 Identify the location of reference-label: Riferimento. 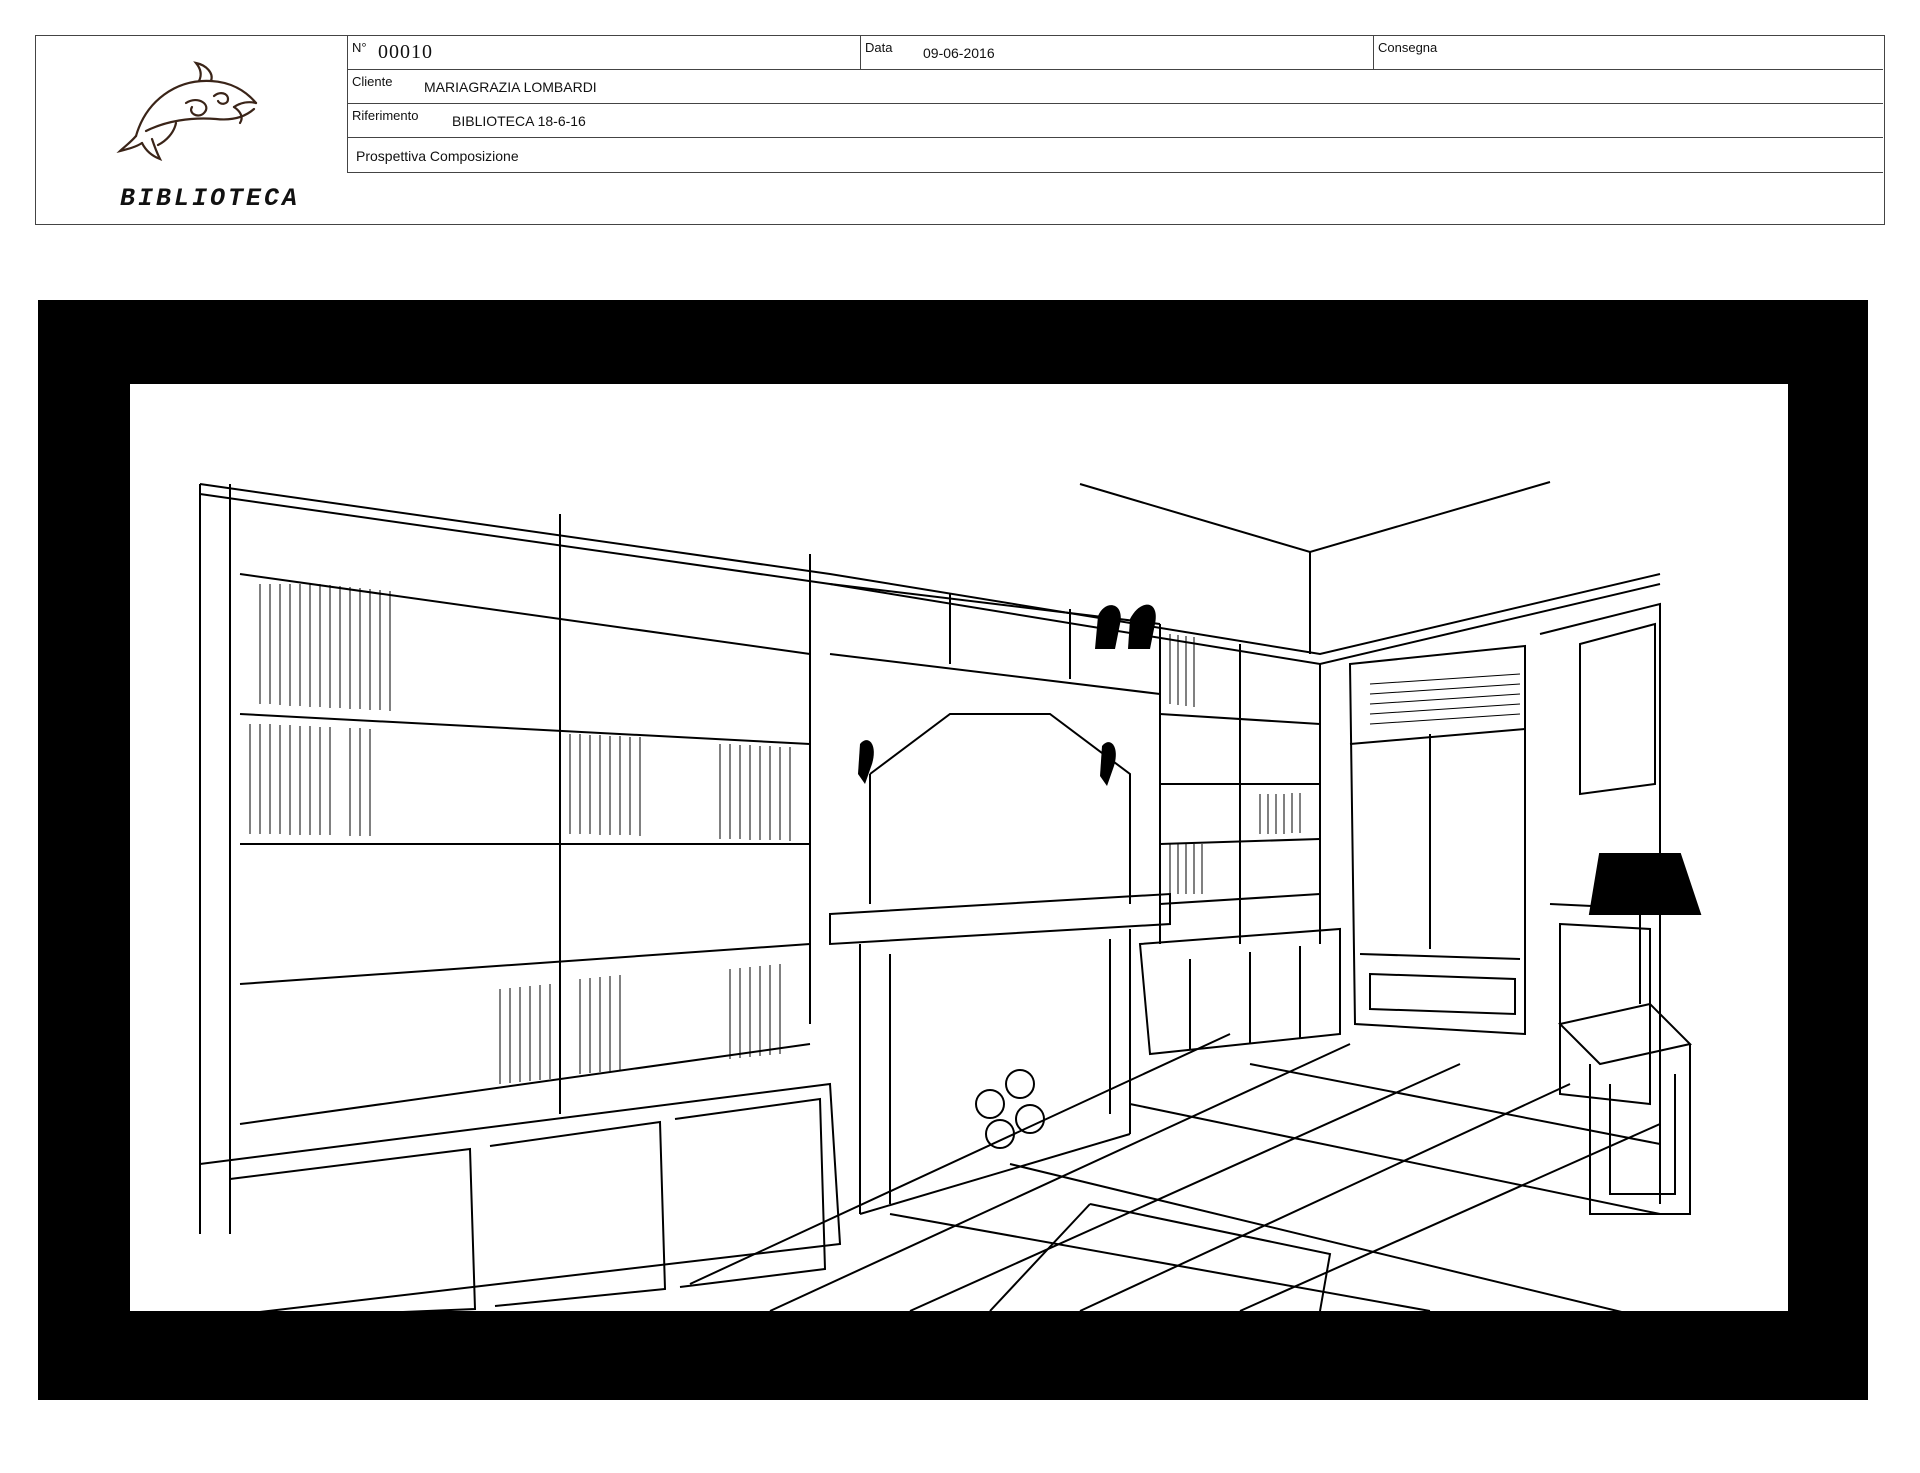
(385, 115).